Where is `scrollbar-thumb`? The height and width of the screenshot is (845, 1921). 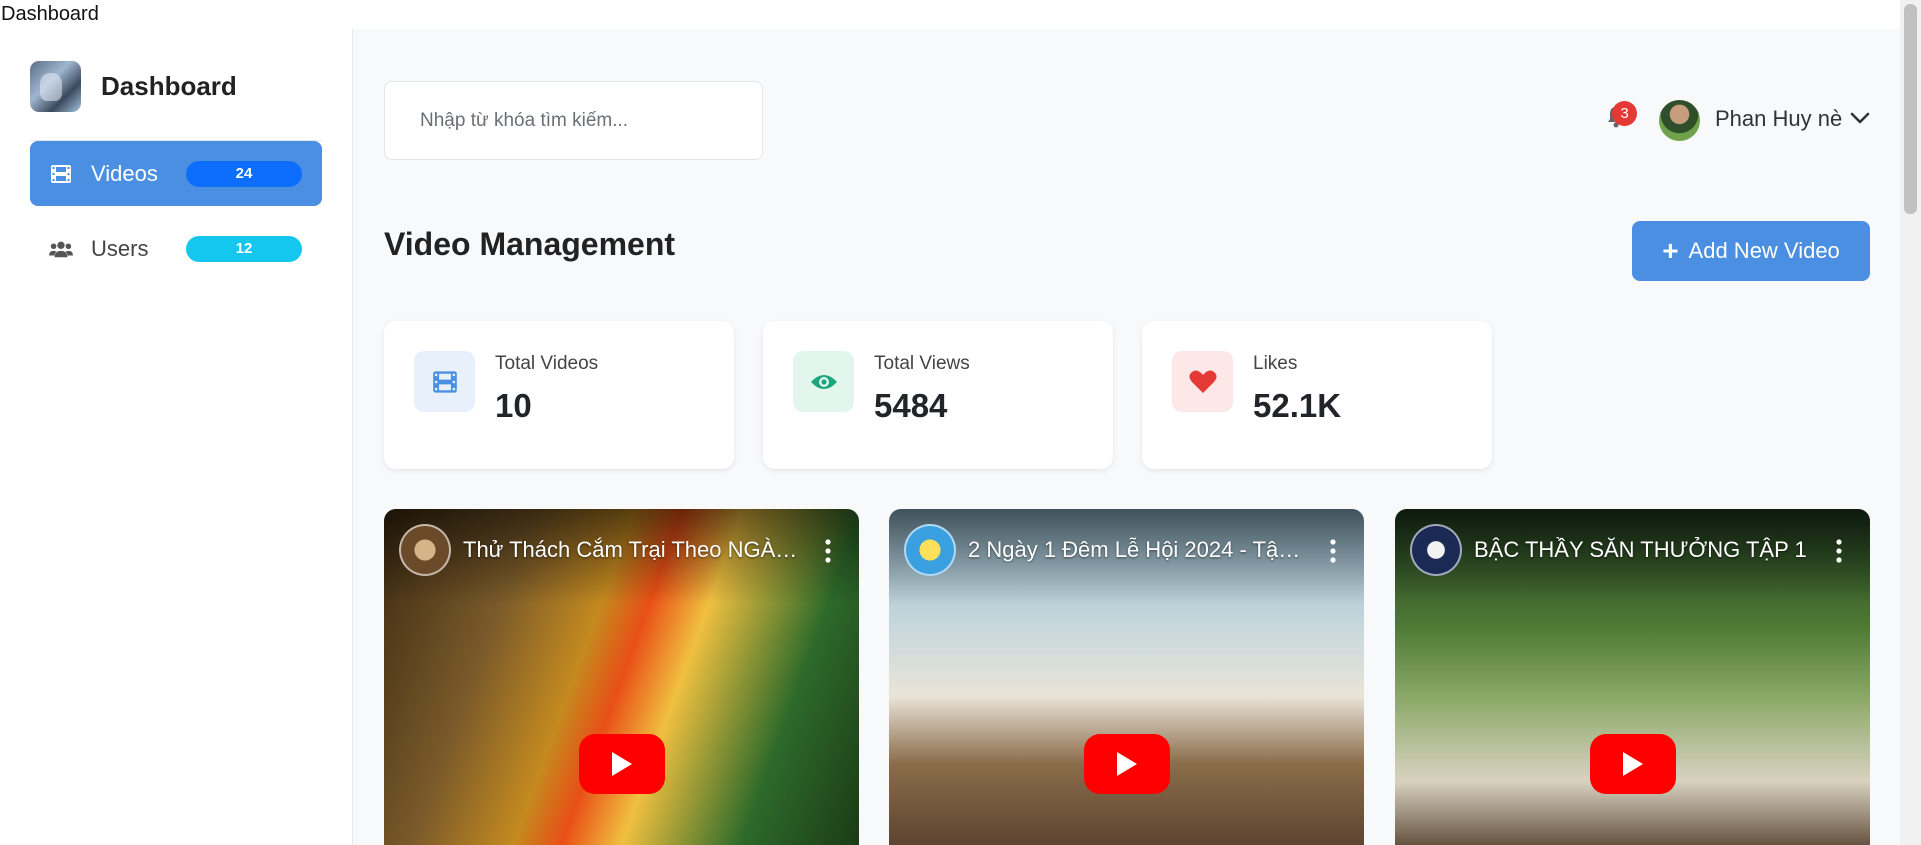 scrollbar-thumb is located at coordinates (1910, 109).